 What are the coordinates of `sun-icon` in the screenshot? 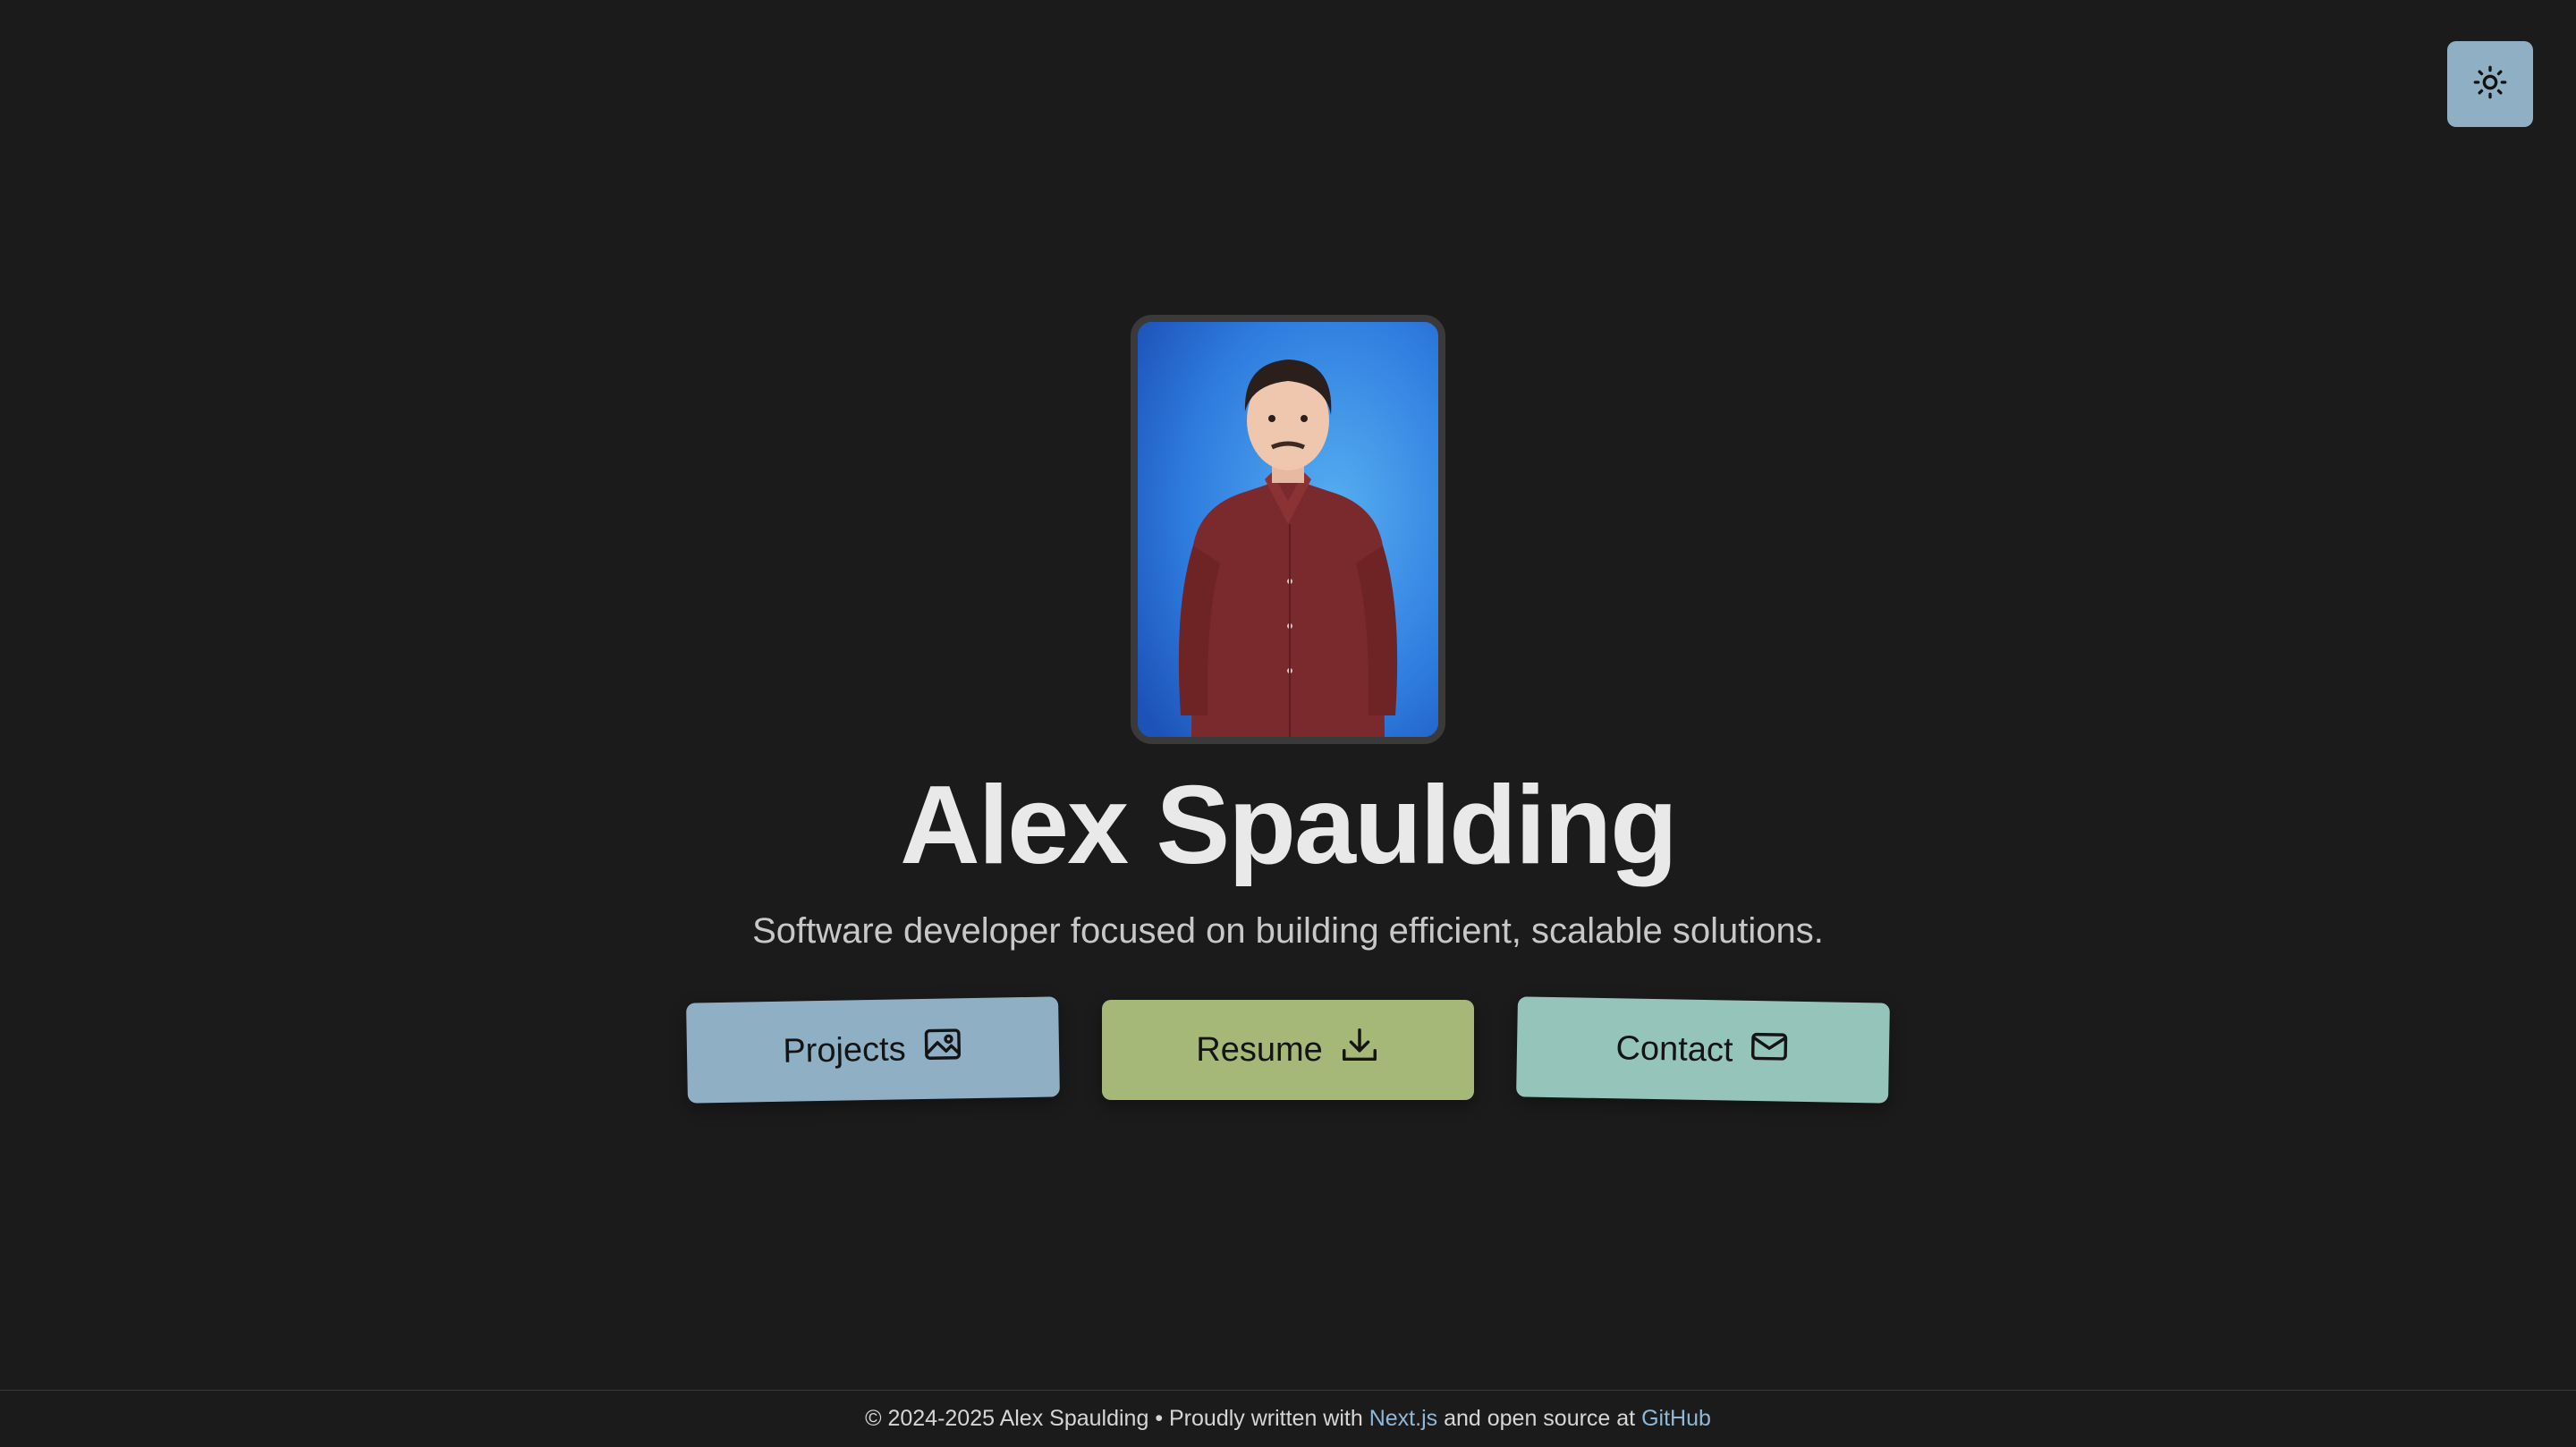 It's located at (2490, 84).